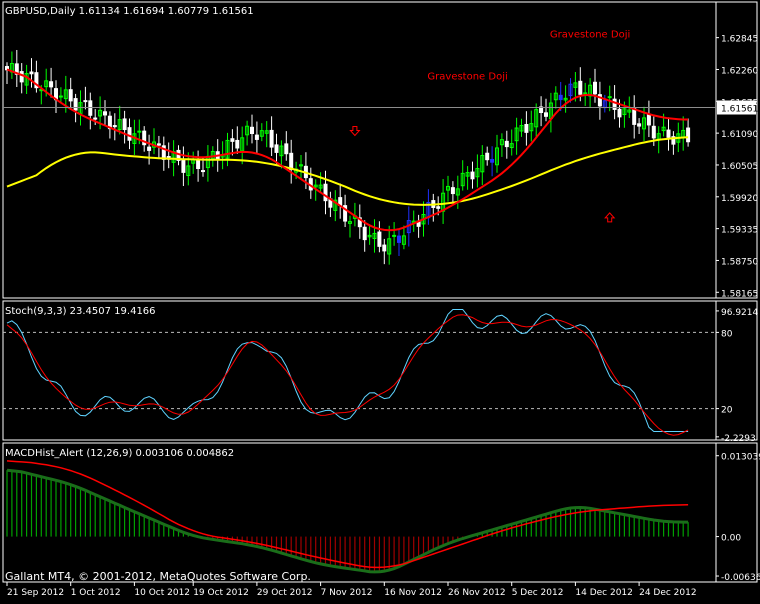 Image resolution: width=760 pixels, height=604 pixels. What do you see at coordinates (739, 40) in the screenshot?
I see `chart_data.0-tick-label: 1.62845` at bounding box center [739, 40].